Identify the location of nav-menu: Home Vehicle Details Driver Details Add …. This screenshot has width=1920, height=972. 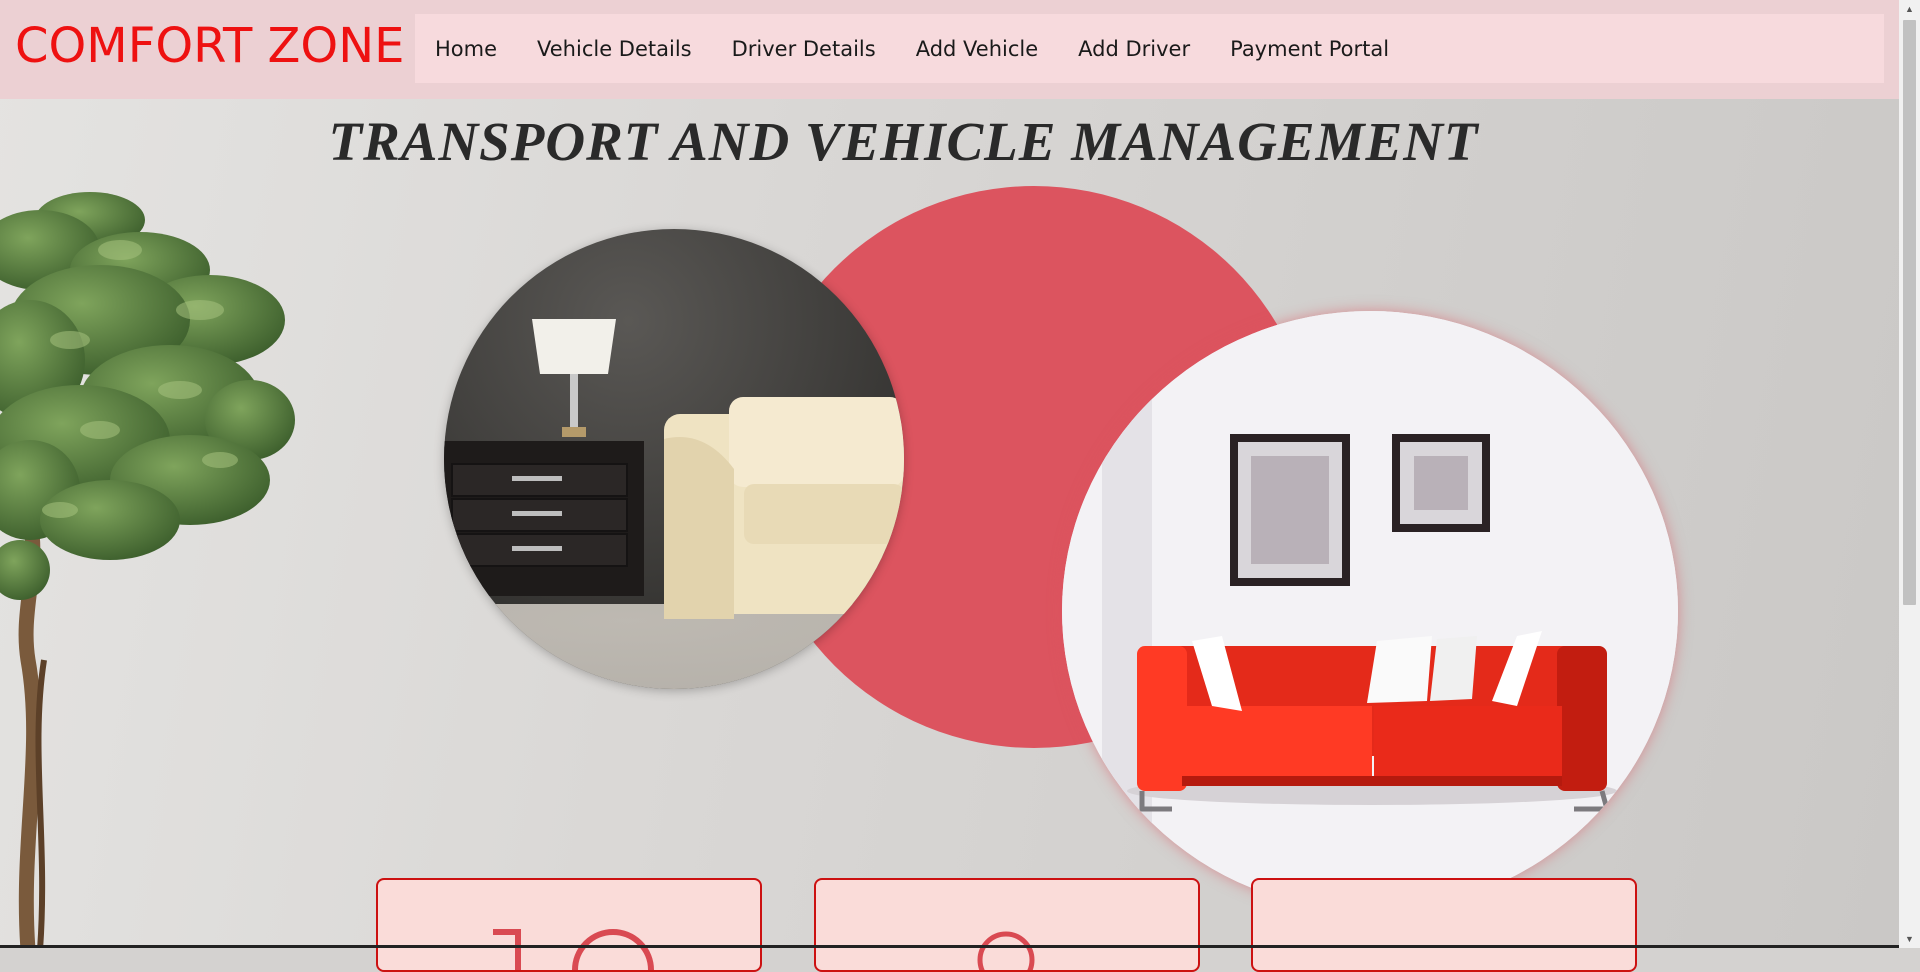
(1149, 48).